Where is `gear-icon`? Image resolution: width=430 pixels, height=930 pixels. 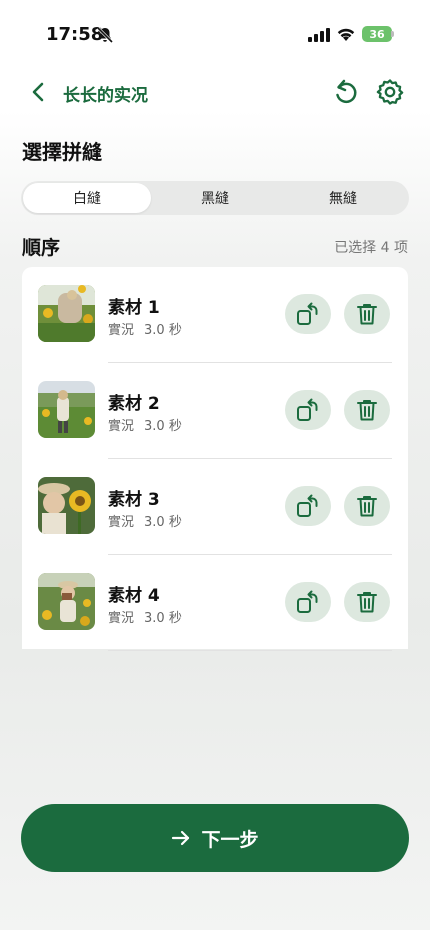 gear-icon is located at coordinates (390, 92).